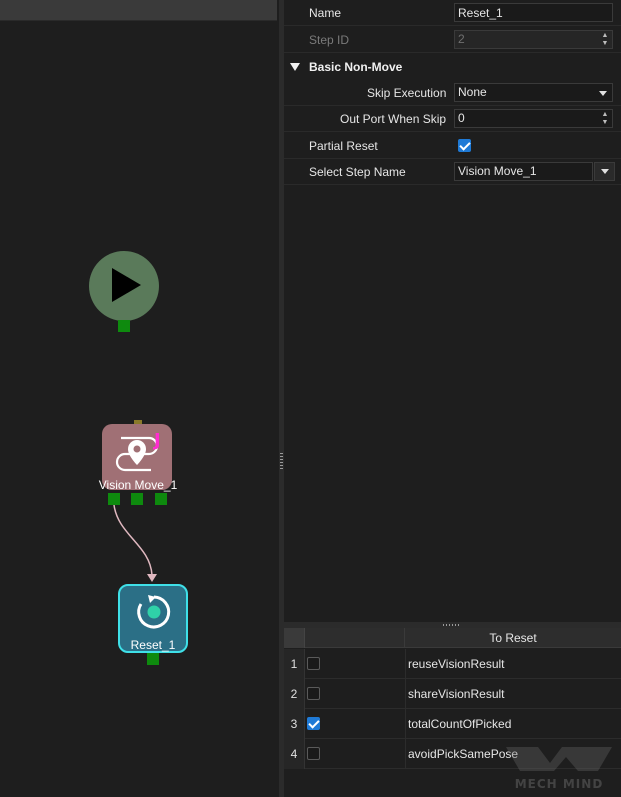 The width and height of the screenshot is (621, 797). I want to click on select-step-field: Vision Move_1, so click(523, 171).